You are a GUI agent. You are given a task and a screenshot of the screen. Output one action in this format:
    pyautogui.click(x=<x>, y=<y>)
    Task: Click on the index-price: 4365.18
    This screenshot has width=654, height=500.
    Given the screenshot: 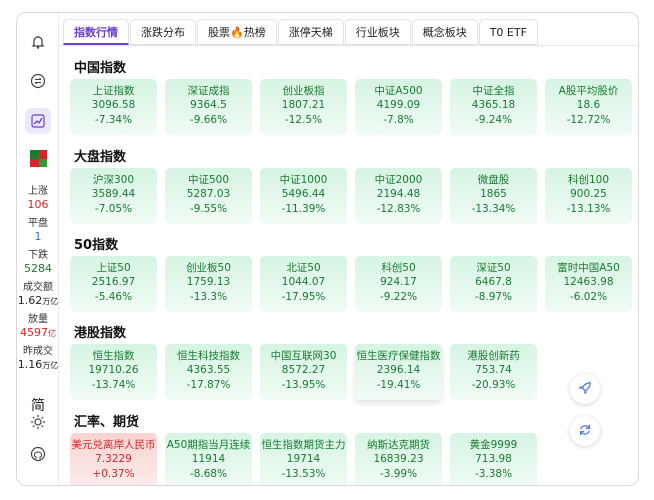 What is the action you would take?
    pyautogui.click(x=493, y=105)
    